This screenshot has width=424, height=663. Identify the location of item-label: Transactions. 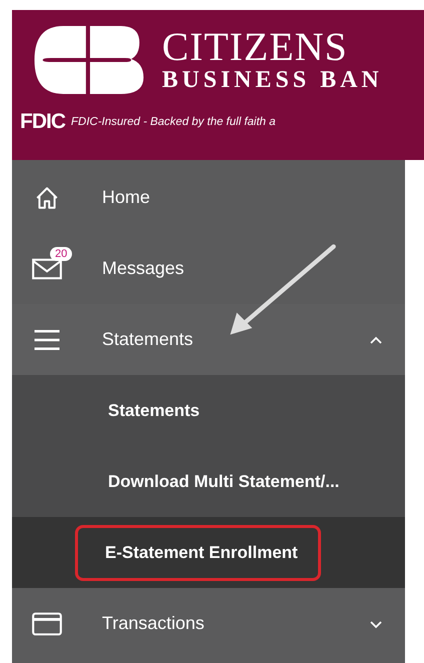
(154, 623).